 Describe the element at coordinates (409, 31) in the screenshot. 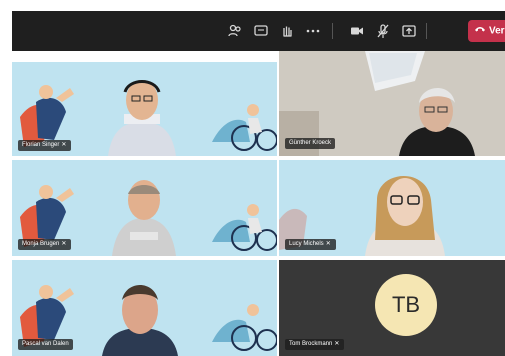

I see `share-icon` at that location.